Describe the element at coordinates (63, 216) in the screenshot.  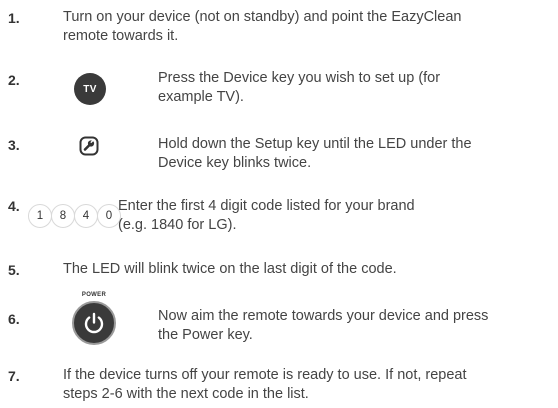
I see `digit-key: 8` at that location.